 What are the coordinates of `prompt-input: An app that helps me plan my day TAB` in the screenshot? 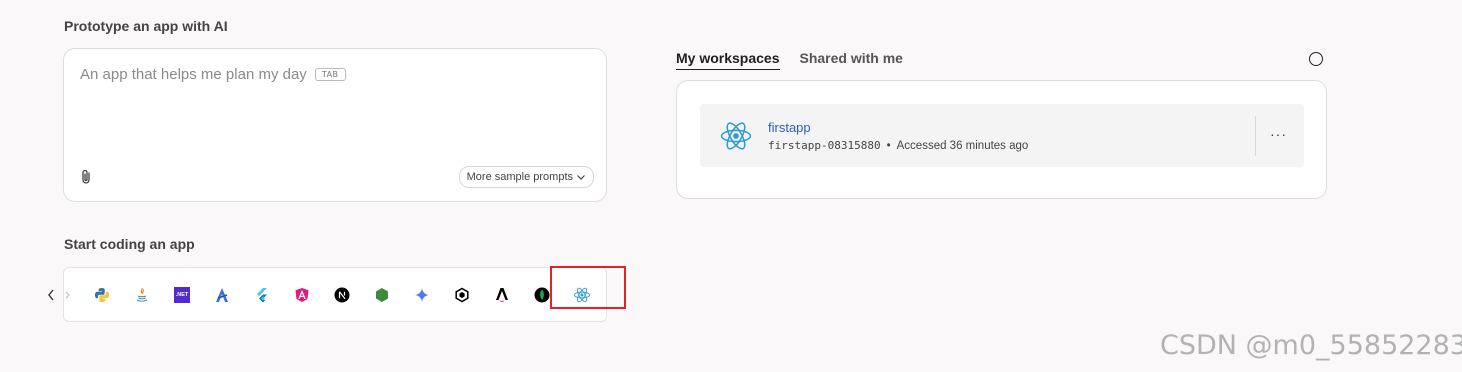 It's located at (213, 74).